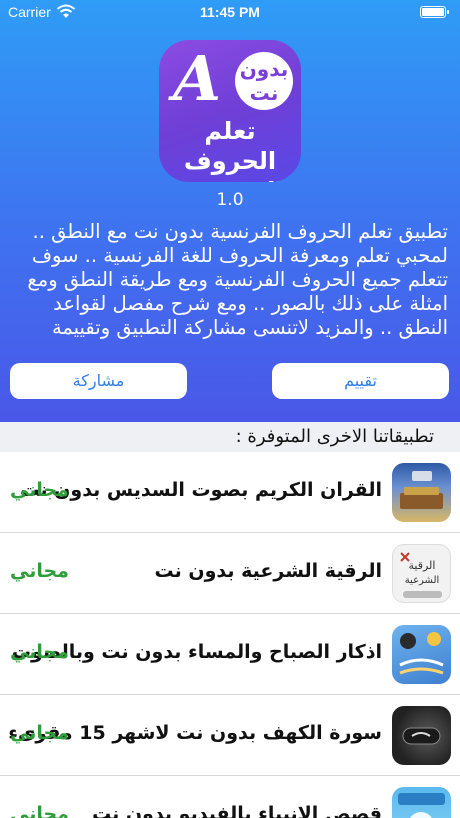 The width and height of the screenshot is (460, 818). I want to click on list-item: قصص الانبياء بالفيديو بدون نت مجاني, so click(230, 797).